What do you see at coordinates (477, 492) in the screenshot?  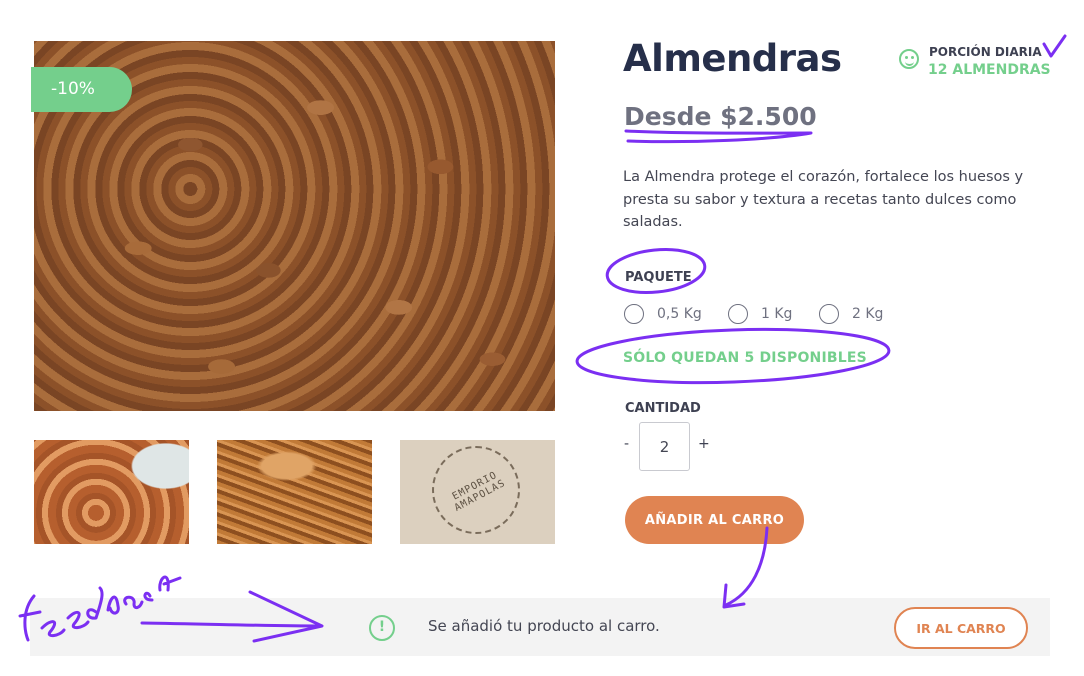 I see `product-thumbnail-3: EMPORIO AMAPOLAS` at bounding box center [477, 492].